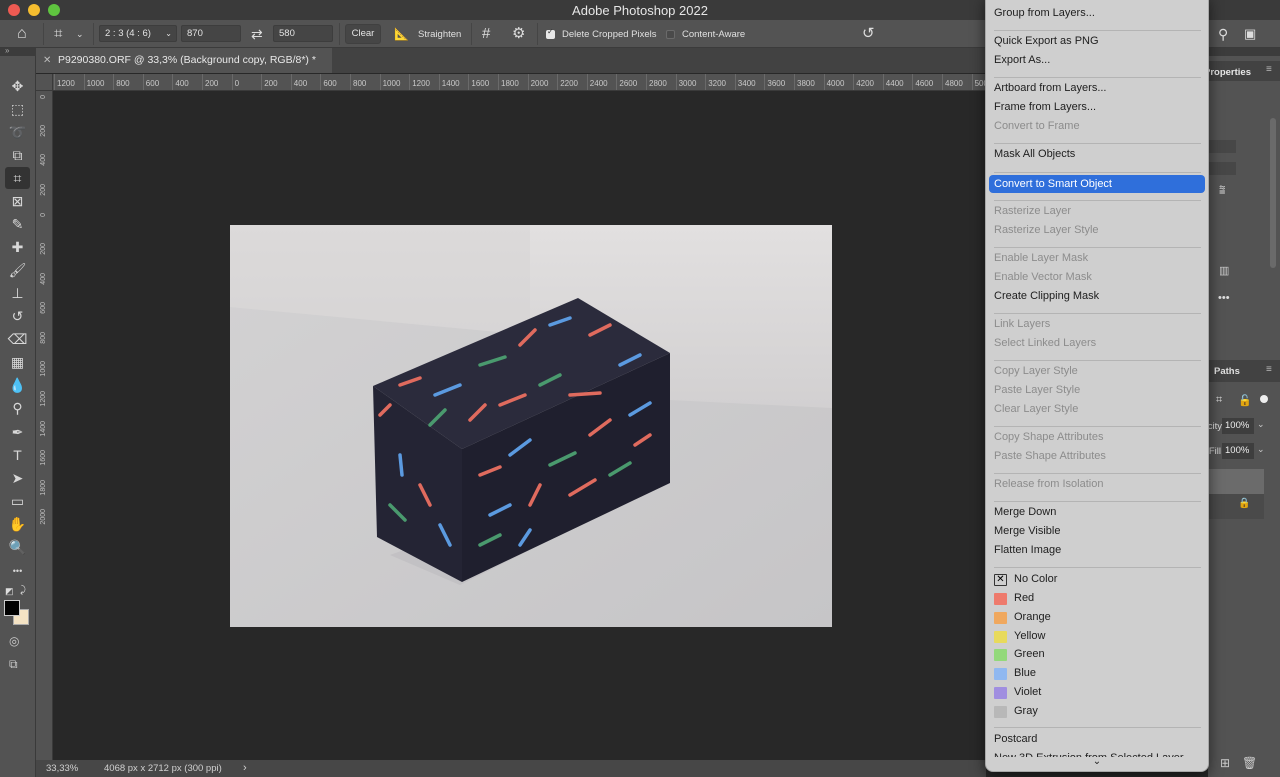 This screenshot has height=777, width=1280. Describe the element at coordinates (1224, 270) in the screenshot. I see `histogram-icon: ▥` at that location.